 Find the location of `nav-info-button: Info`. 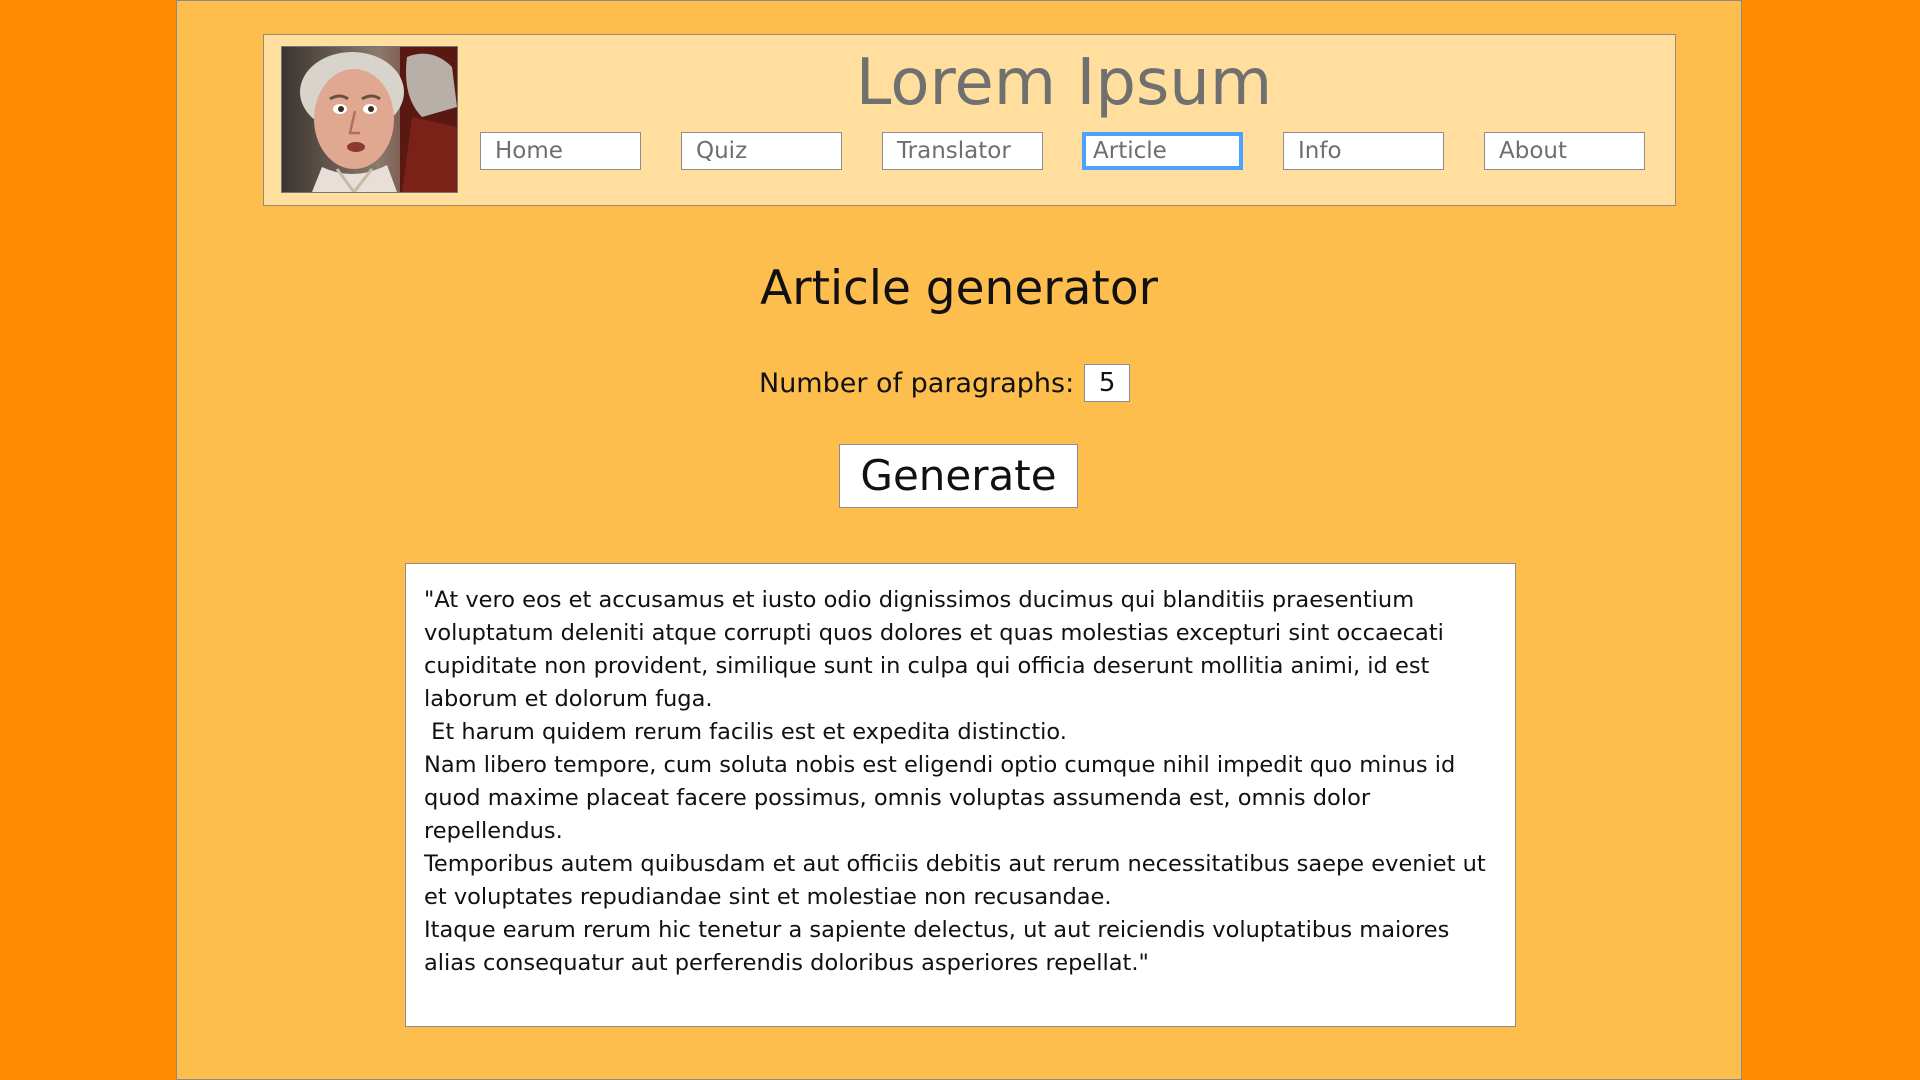

nav-info-button: Info is located at coordinates (1363, 151).